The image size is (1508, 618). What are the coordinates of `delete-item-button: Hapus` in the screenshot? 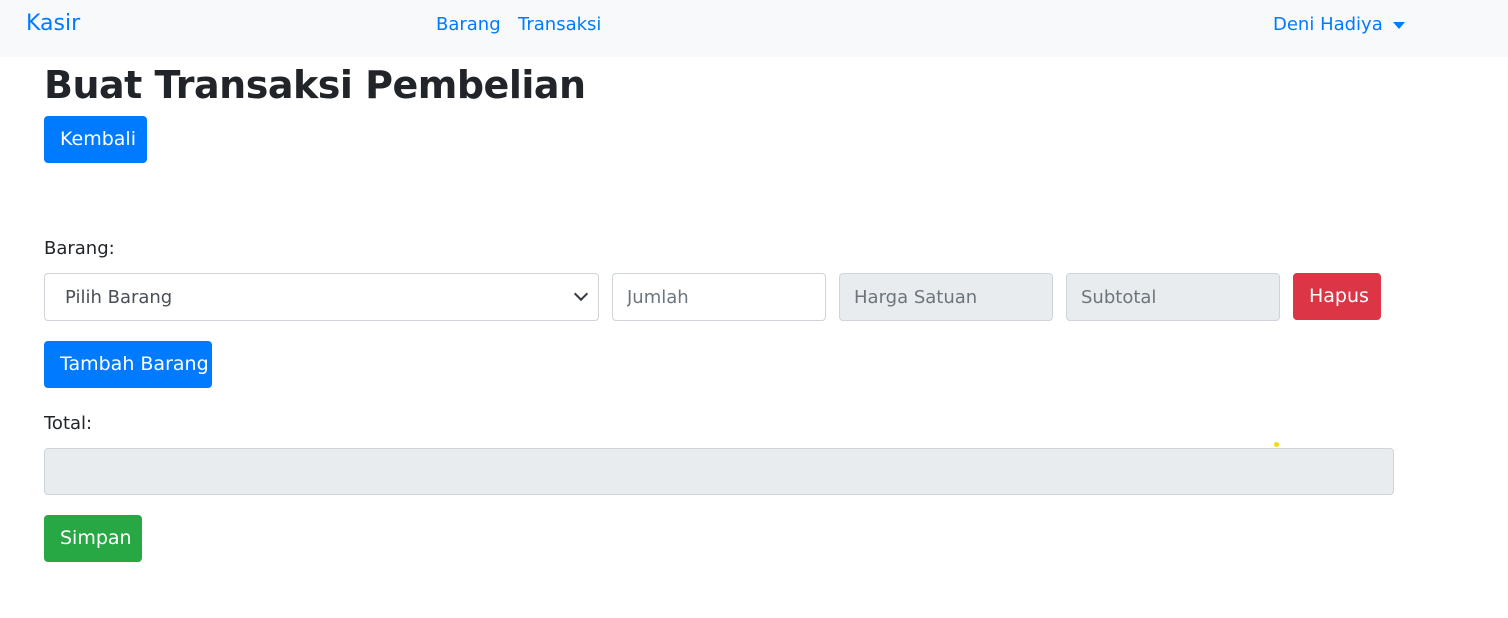 It's located at (1337, 296).